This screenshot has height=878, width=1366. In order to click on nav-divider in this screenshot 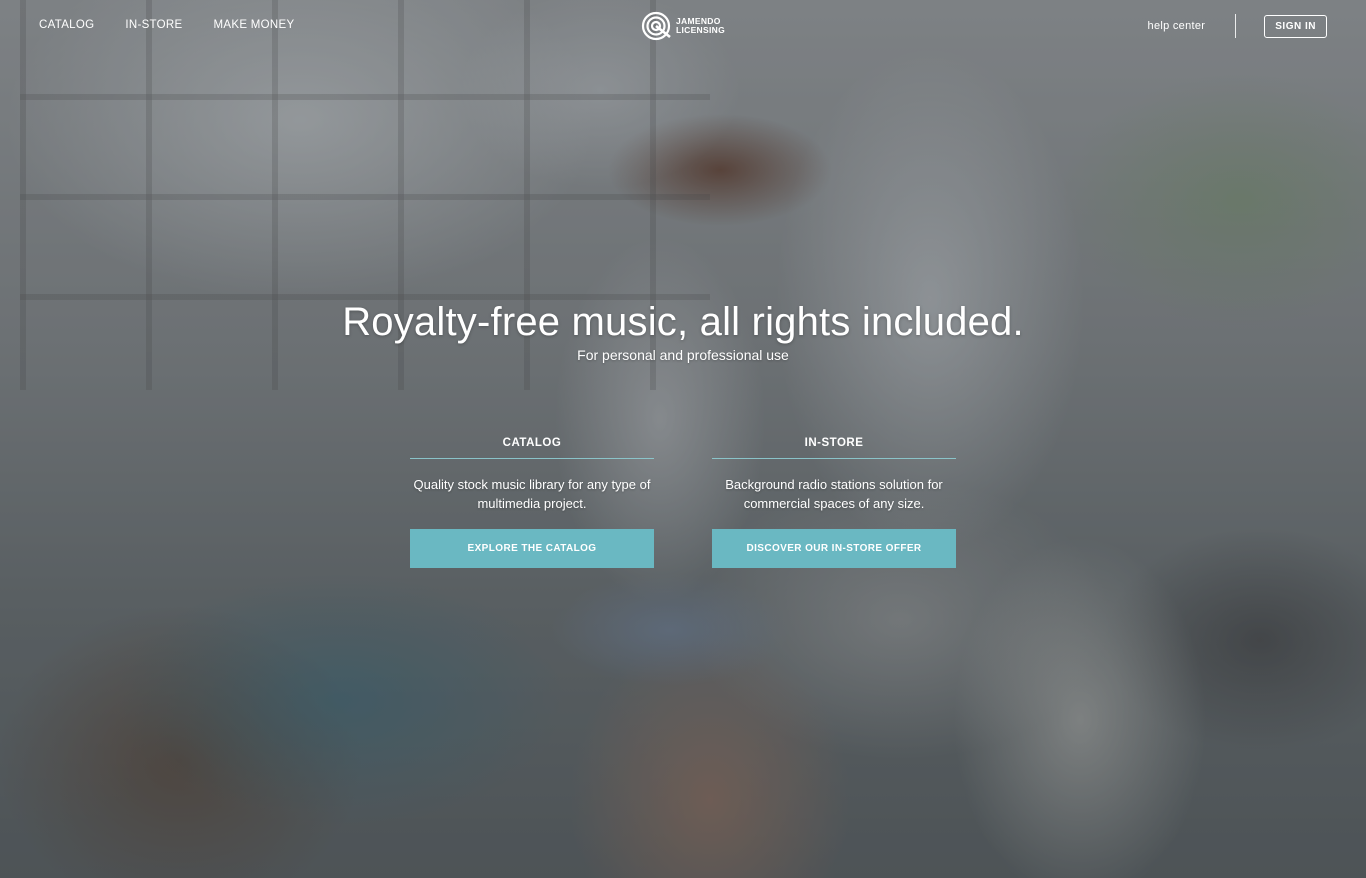, I will do `click(1236, 26)`.